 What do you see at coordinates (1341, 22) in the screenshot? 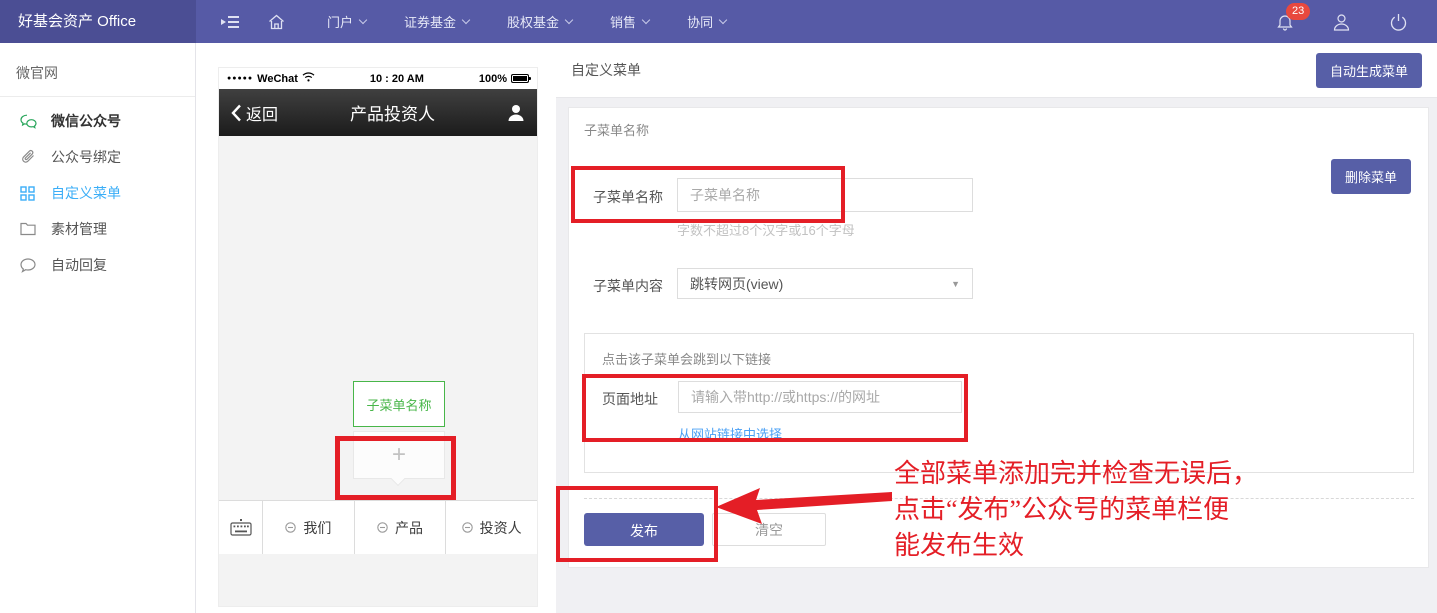
I see `user-icon` at bounding box center [1341, 22].